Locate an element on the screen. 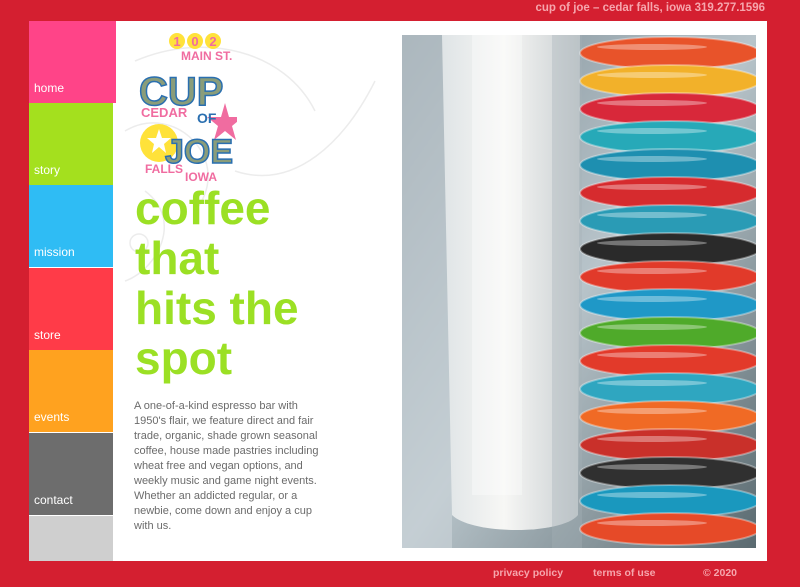 The image size is (800, 587). nav-label: home is located at coordinates (49, 88).